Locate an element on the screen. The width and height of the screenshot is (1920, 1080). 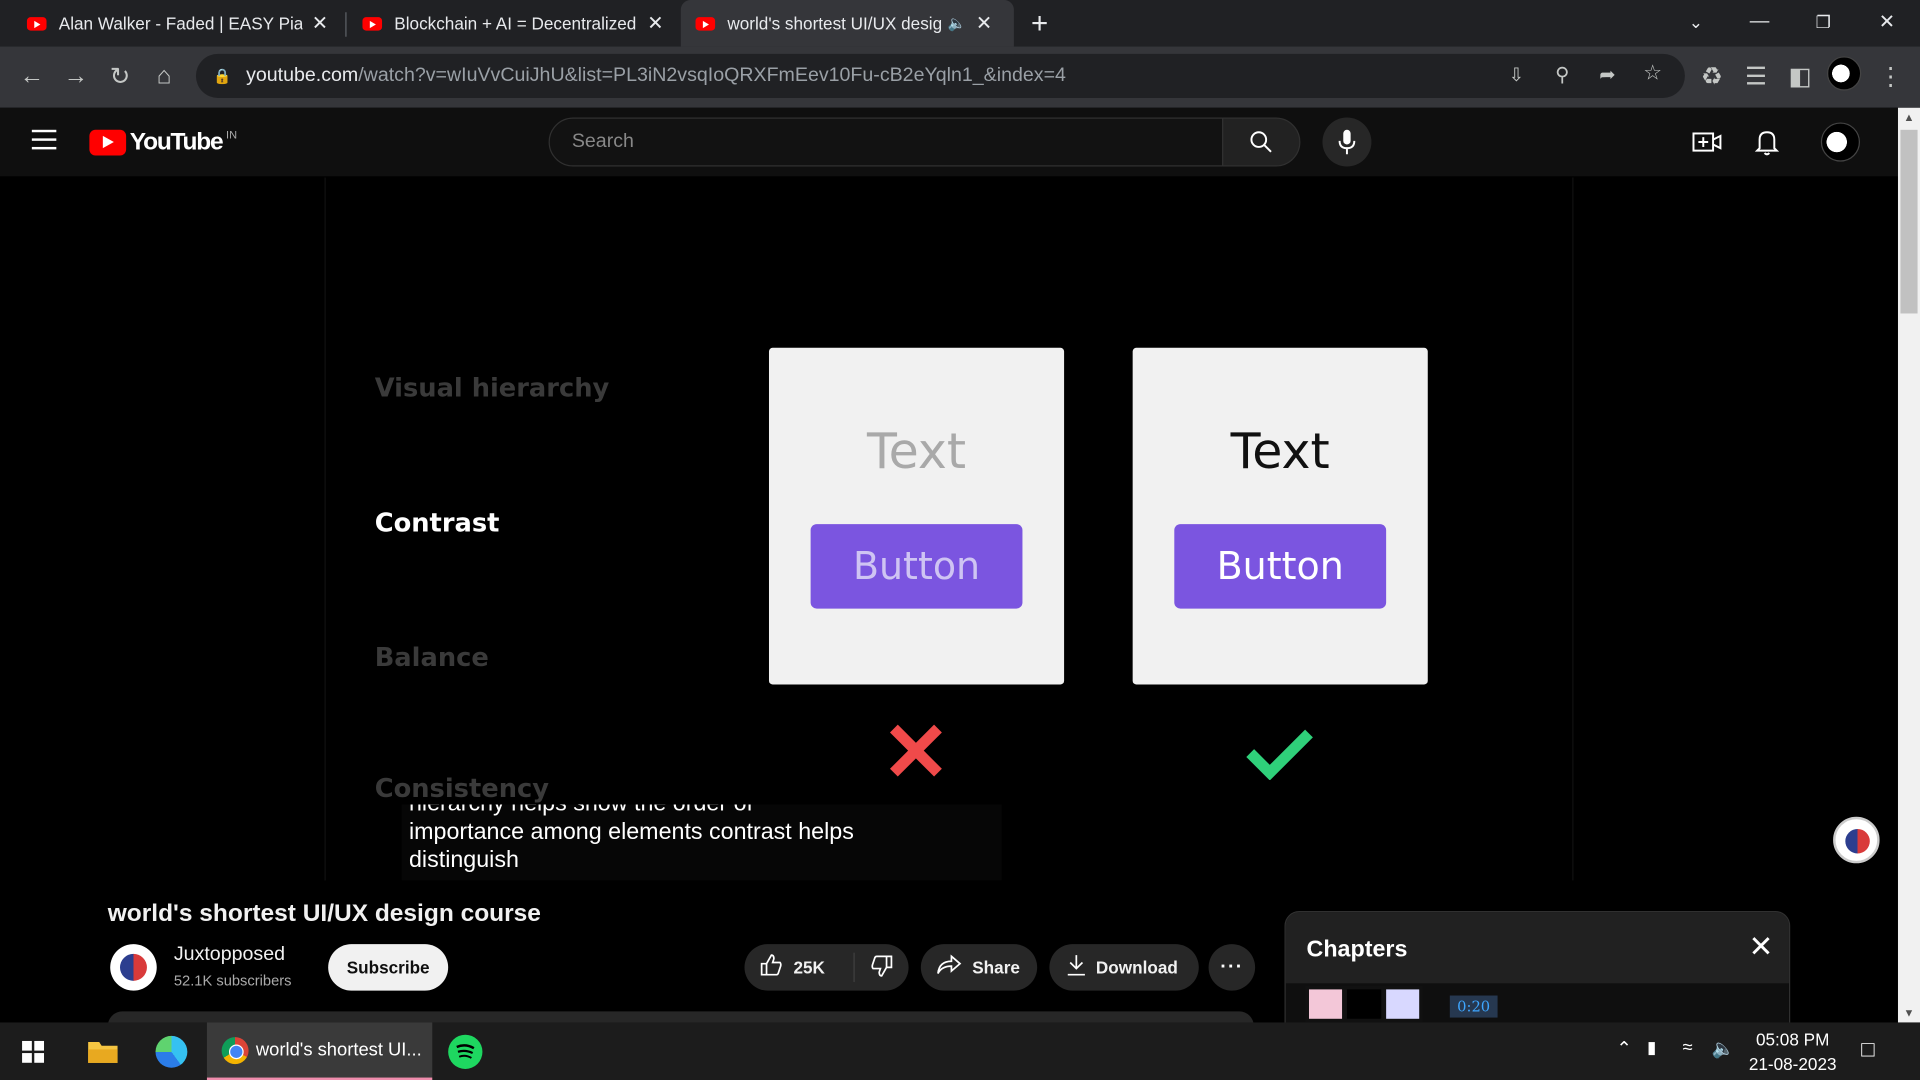
dislike-button is located at coordinates (882, 967).